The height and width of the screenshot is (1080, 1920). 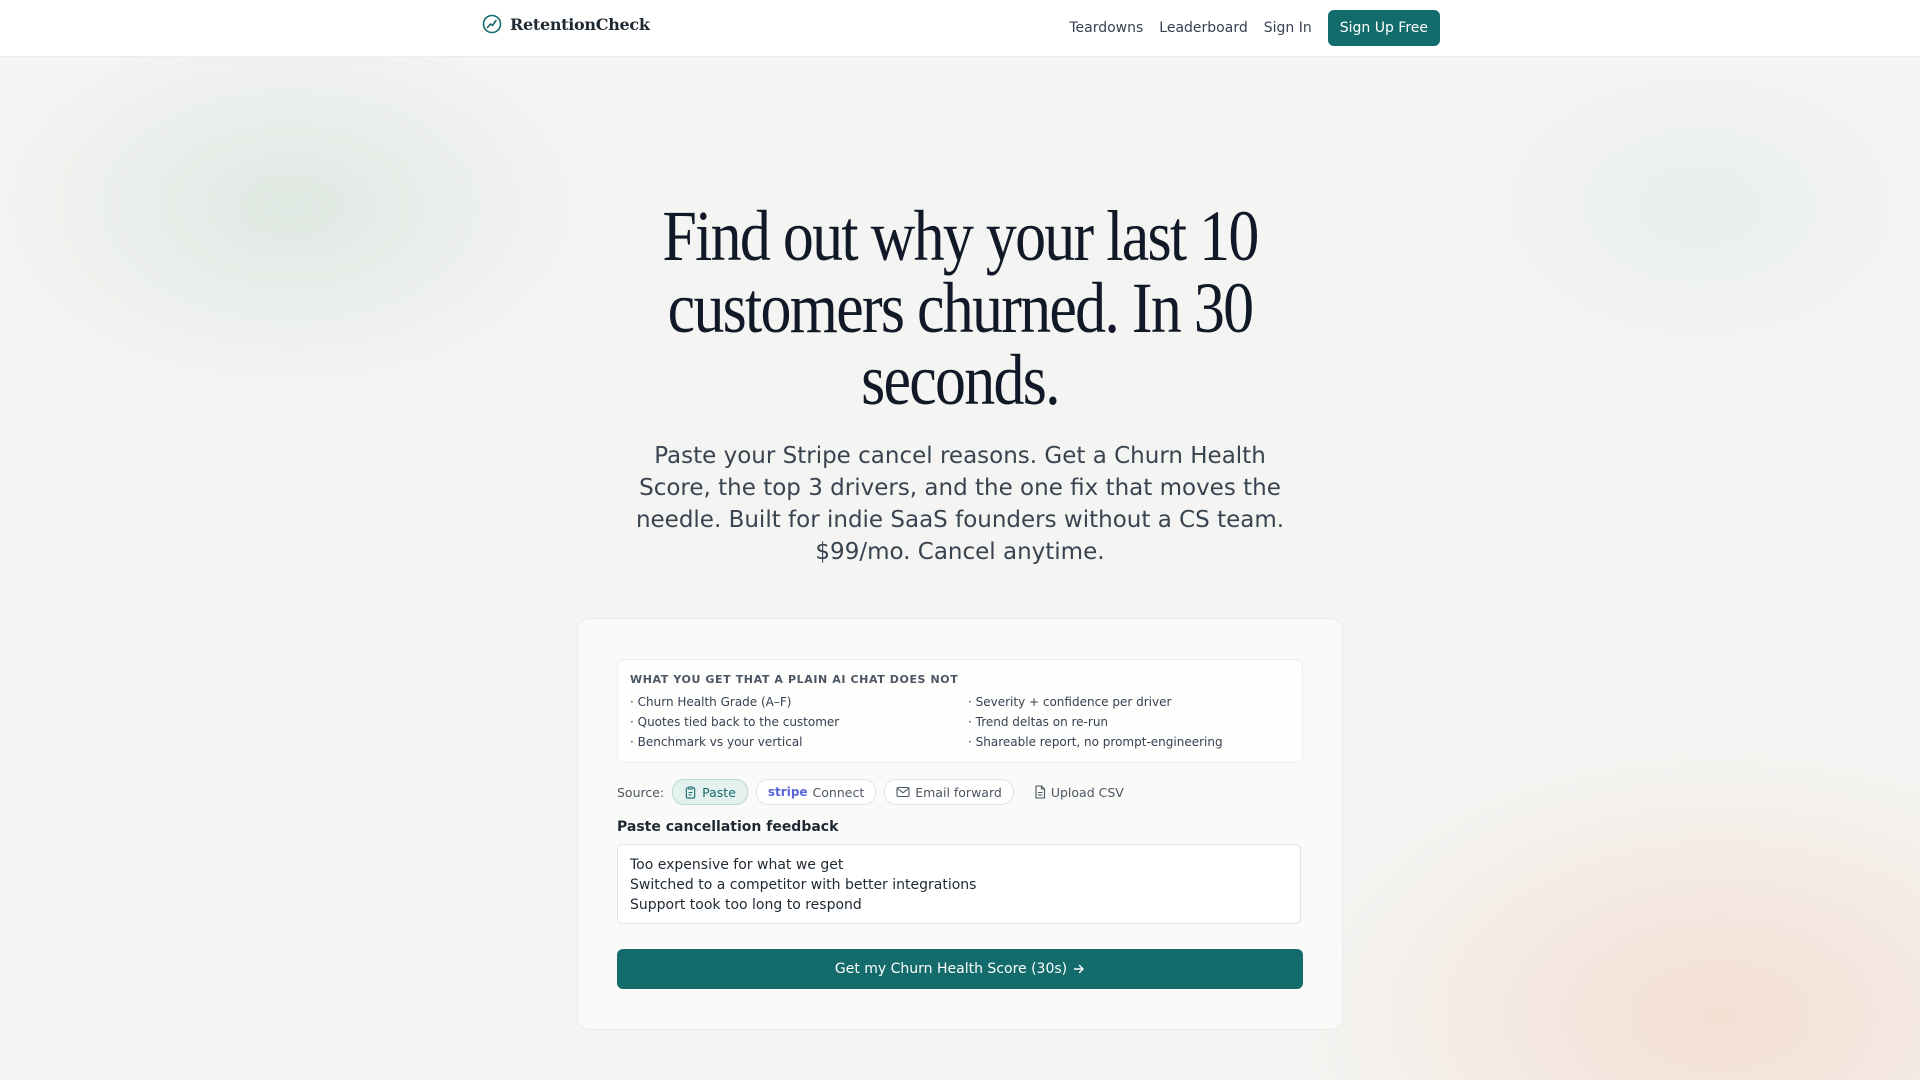 I want to click on get-score-button: Get my Churn Health Score (30s), so click(x=960, y=969).